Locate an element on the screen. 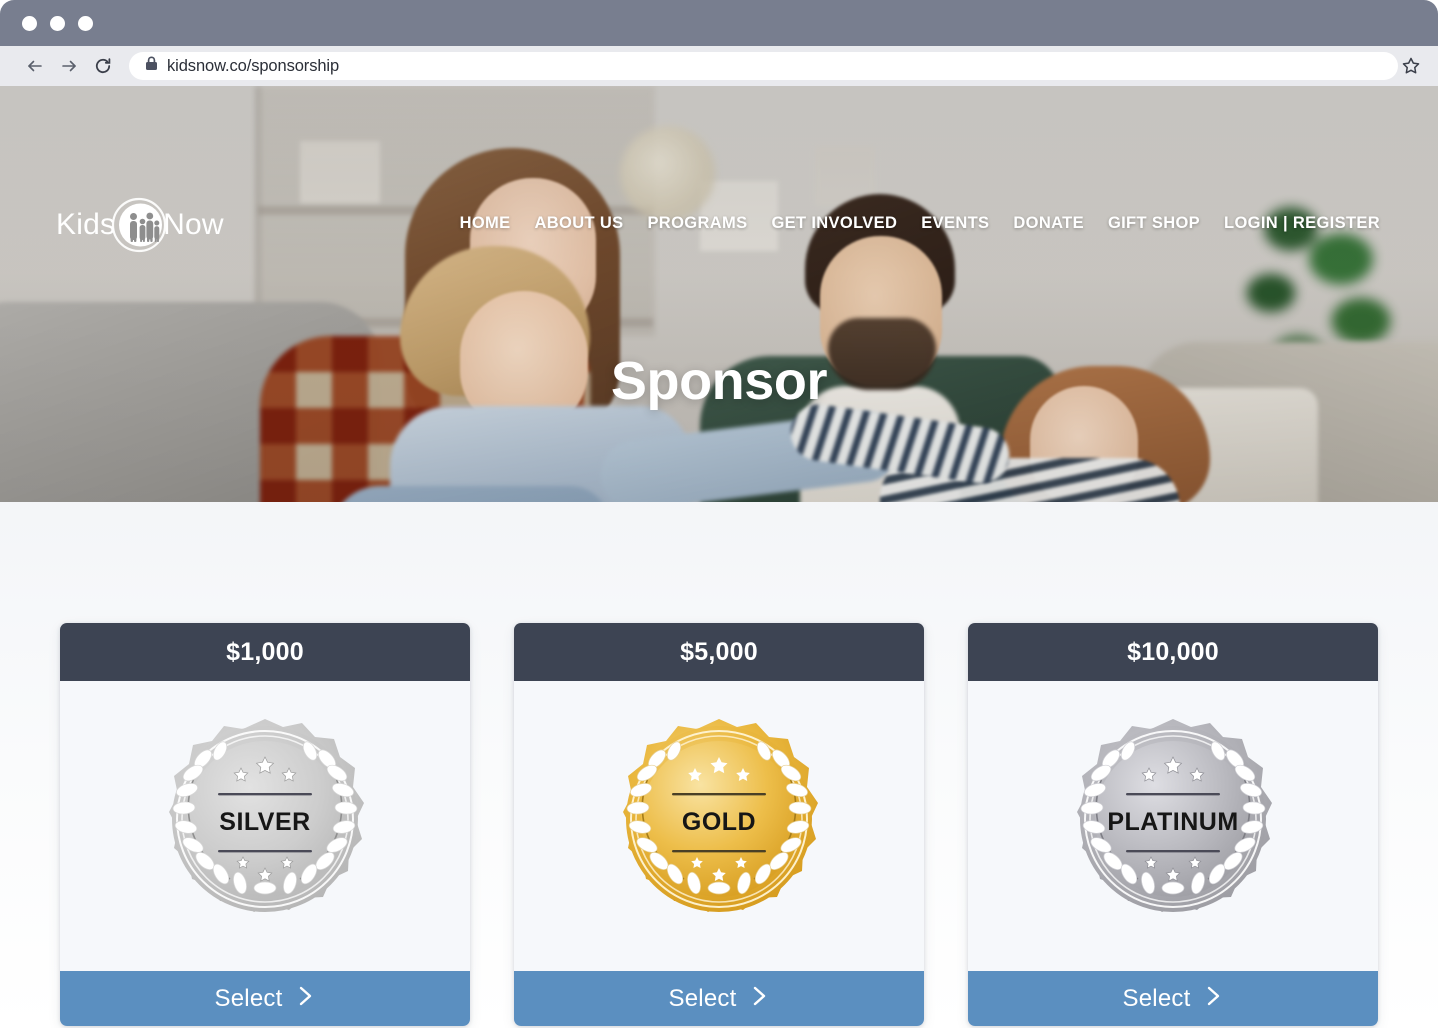 This screenshot has width=1438, height=1028. tier-price: $10,000 is located at coordinates (1173, 651).